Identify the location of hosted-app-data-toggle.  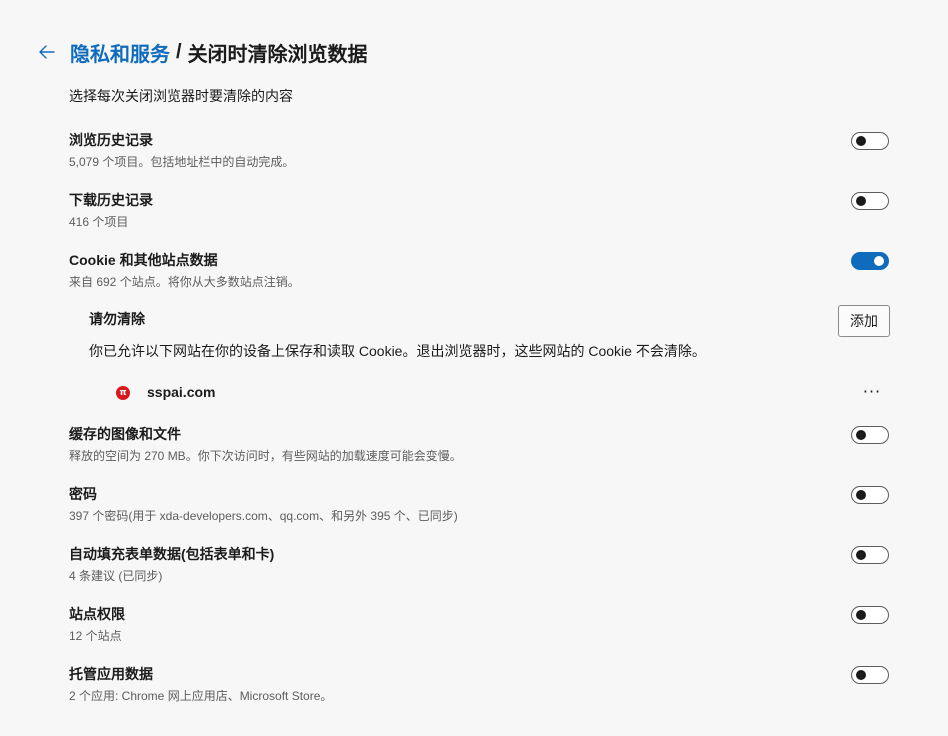
(870, 675).